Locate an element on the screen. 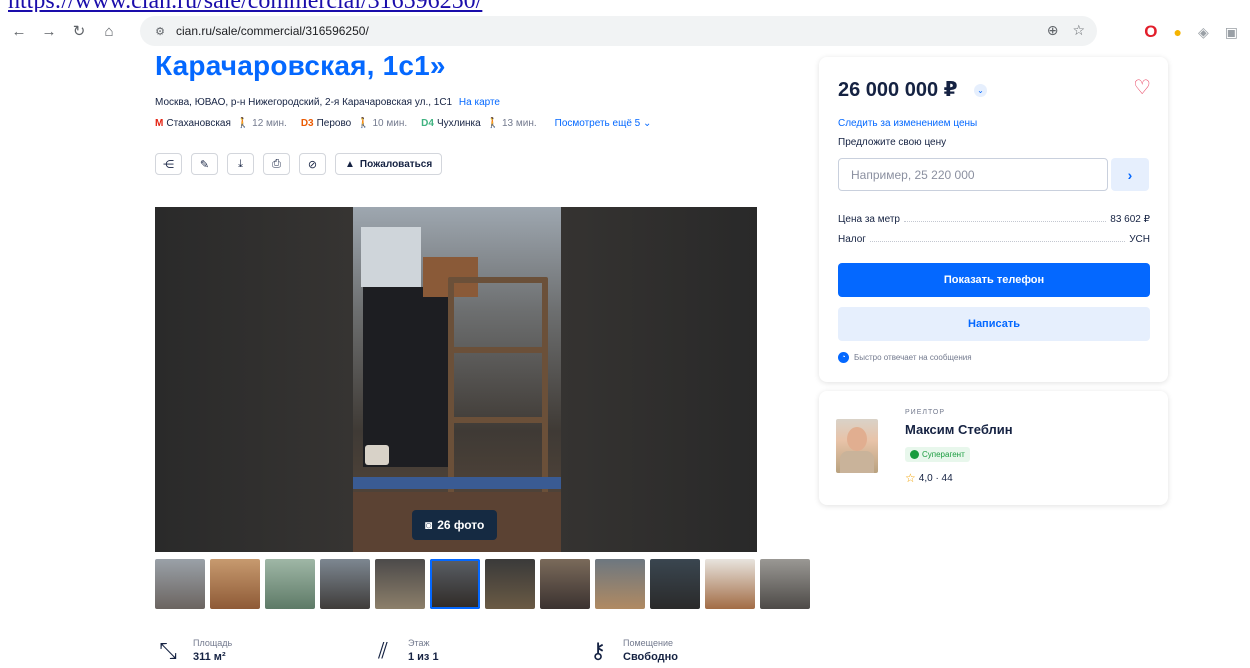 The image size is (1250, 668). offer-label: Предложите свою цену is located at coordinates (892, 142).